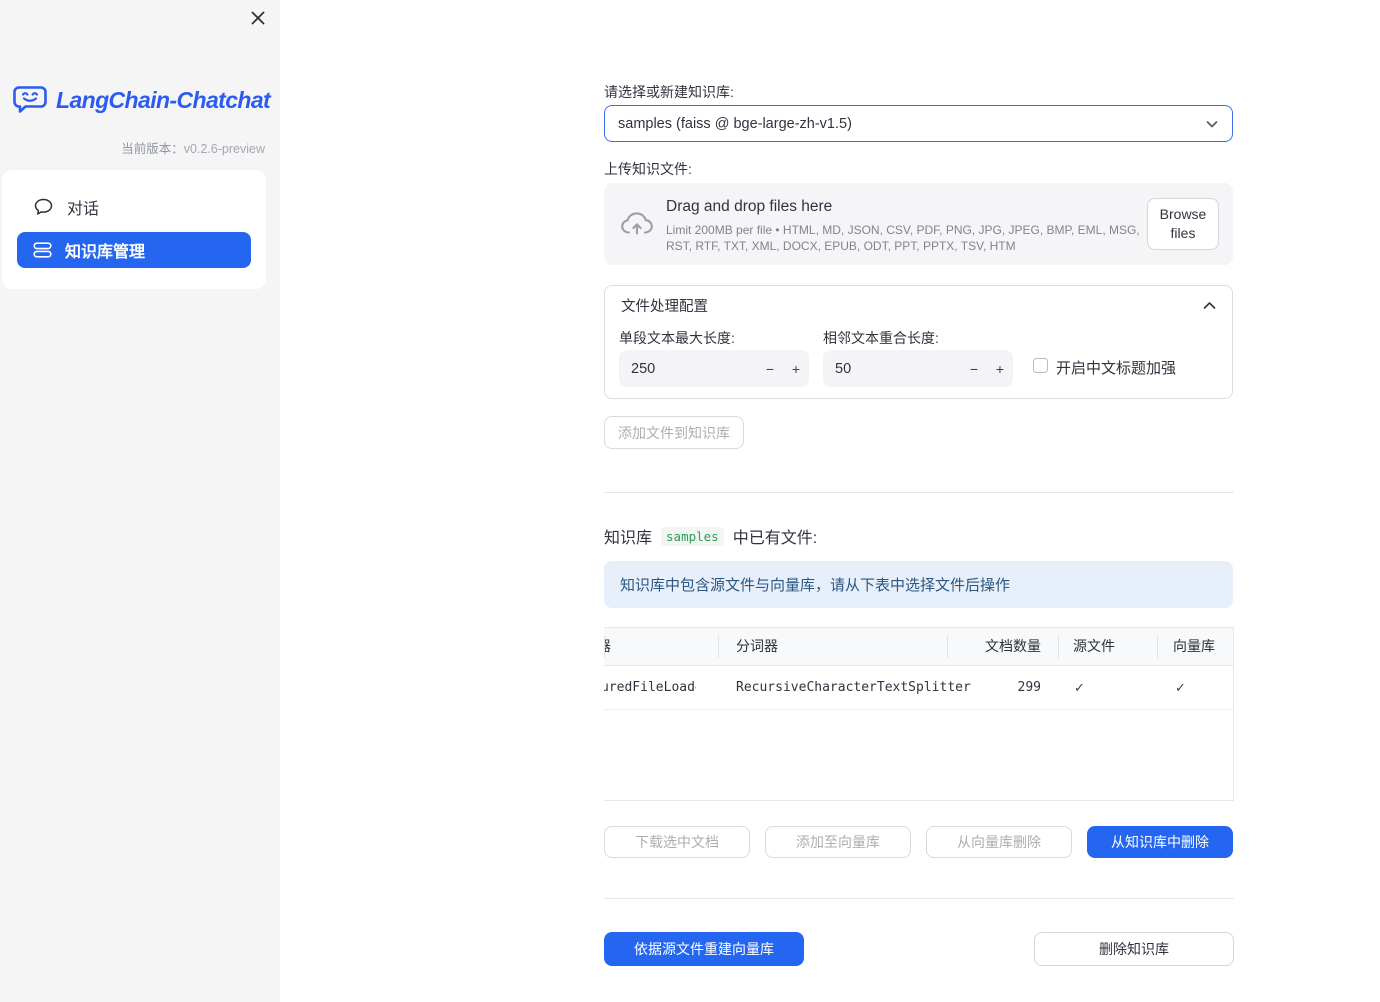 The image size is (1380, 1002). What do you see at coordinates (815, 585) in the screenshot?
I see `info-banner-text: 知识库中包含源文件与向量库，请从下表中选择文件后操作` at bounding box center [815, 585].